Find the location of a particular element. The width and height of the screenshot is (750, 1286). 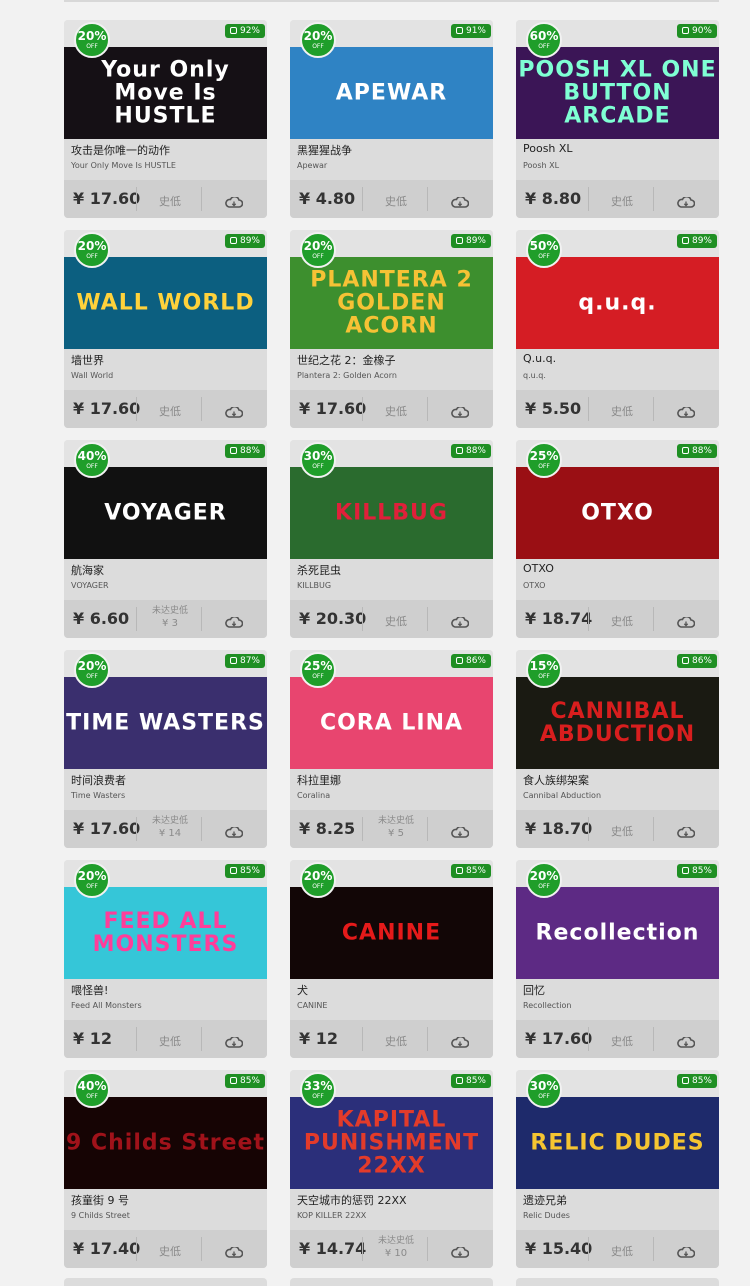

discount-percent: 60% is located at coordinates (544, 36).